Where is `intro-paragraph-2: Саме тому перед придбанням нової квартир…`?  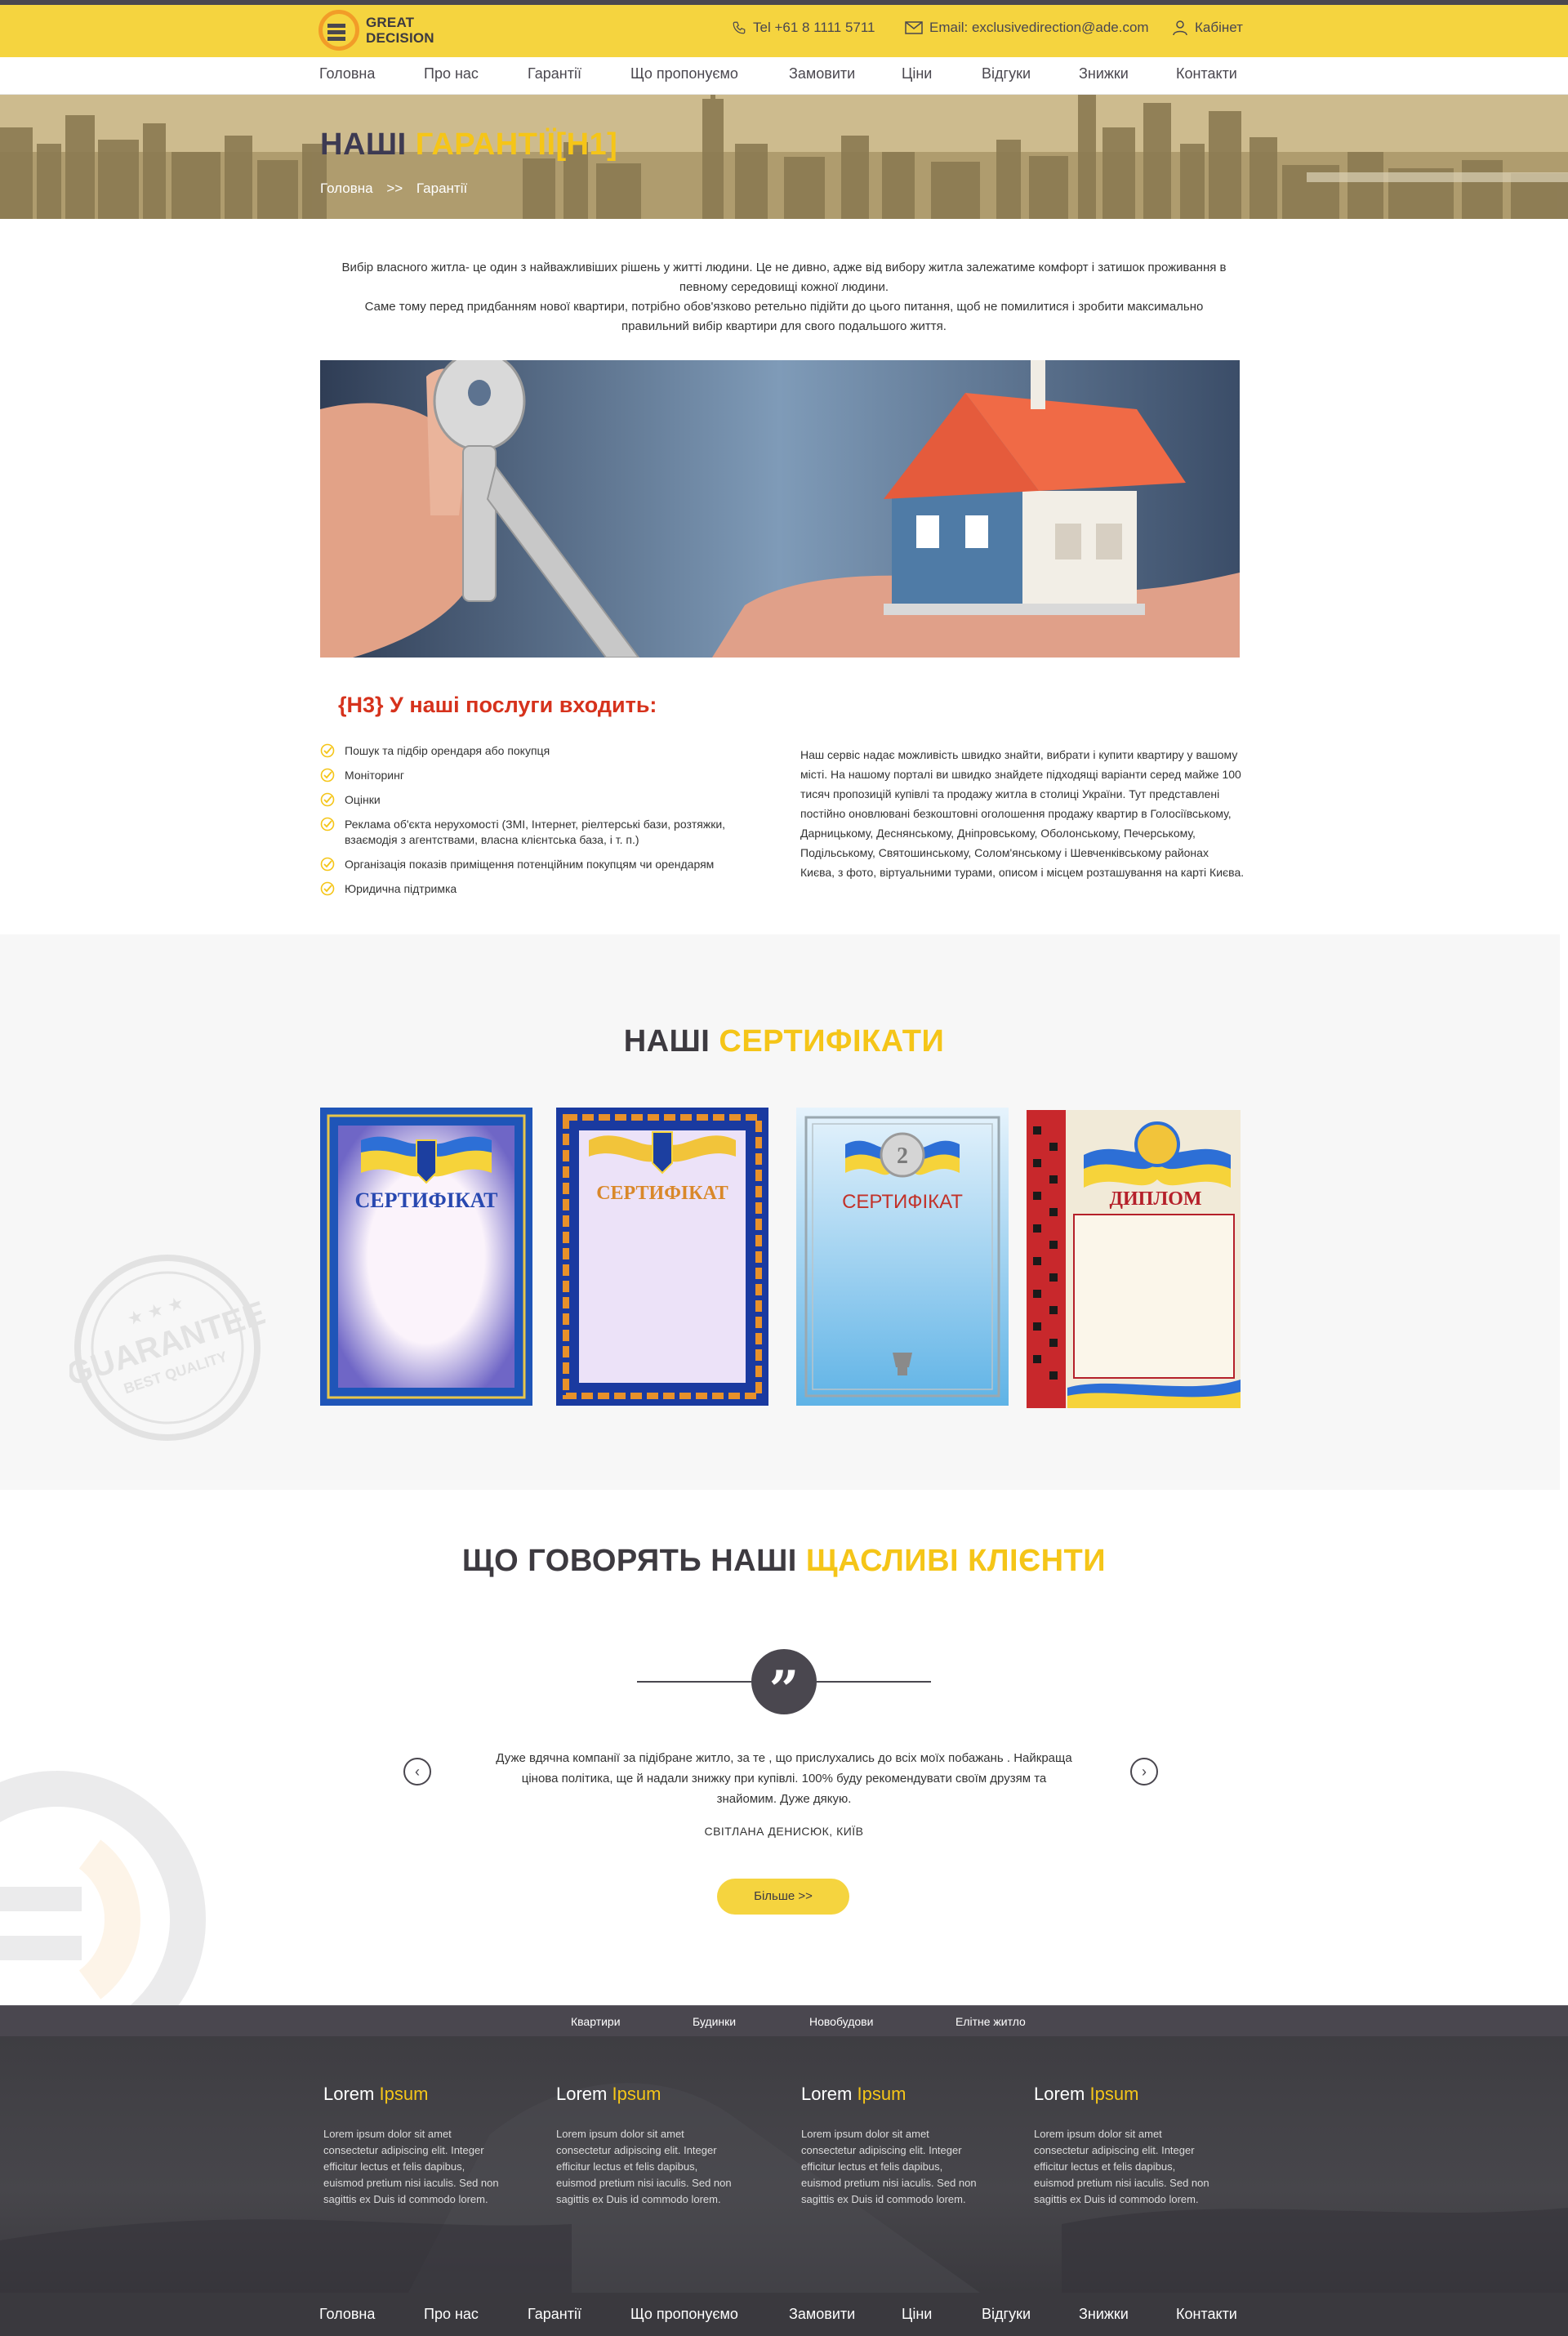 intro-paragraph-2: Саме тому перед придбанням нової квартир… is located at coordinates (784, 316).